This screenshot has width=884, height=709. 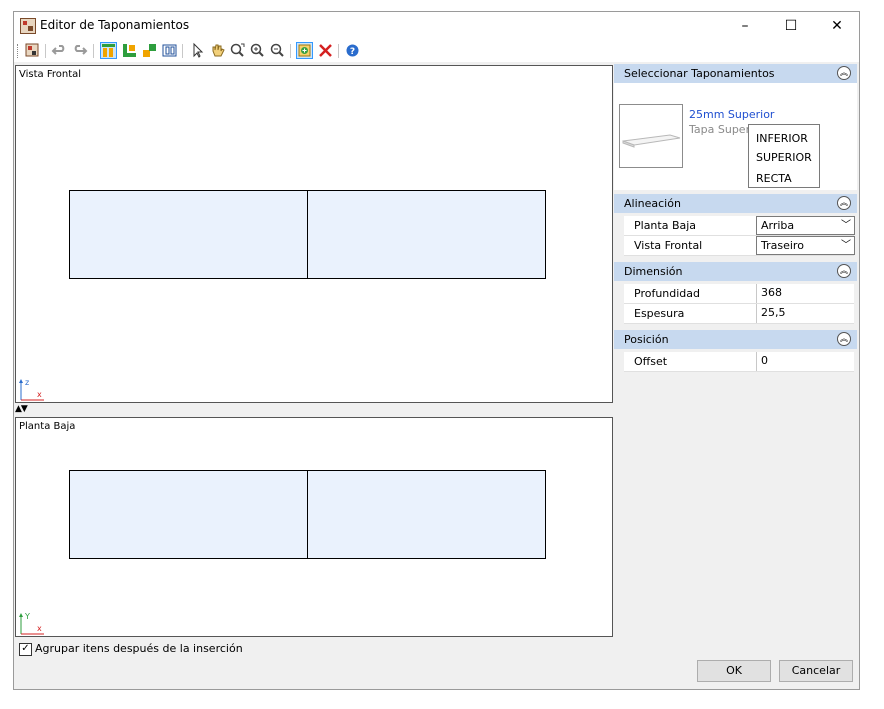 I want to click on select-section-title: Seleccionar Taponamientos, so click(x=699, y=73).